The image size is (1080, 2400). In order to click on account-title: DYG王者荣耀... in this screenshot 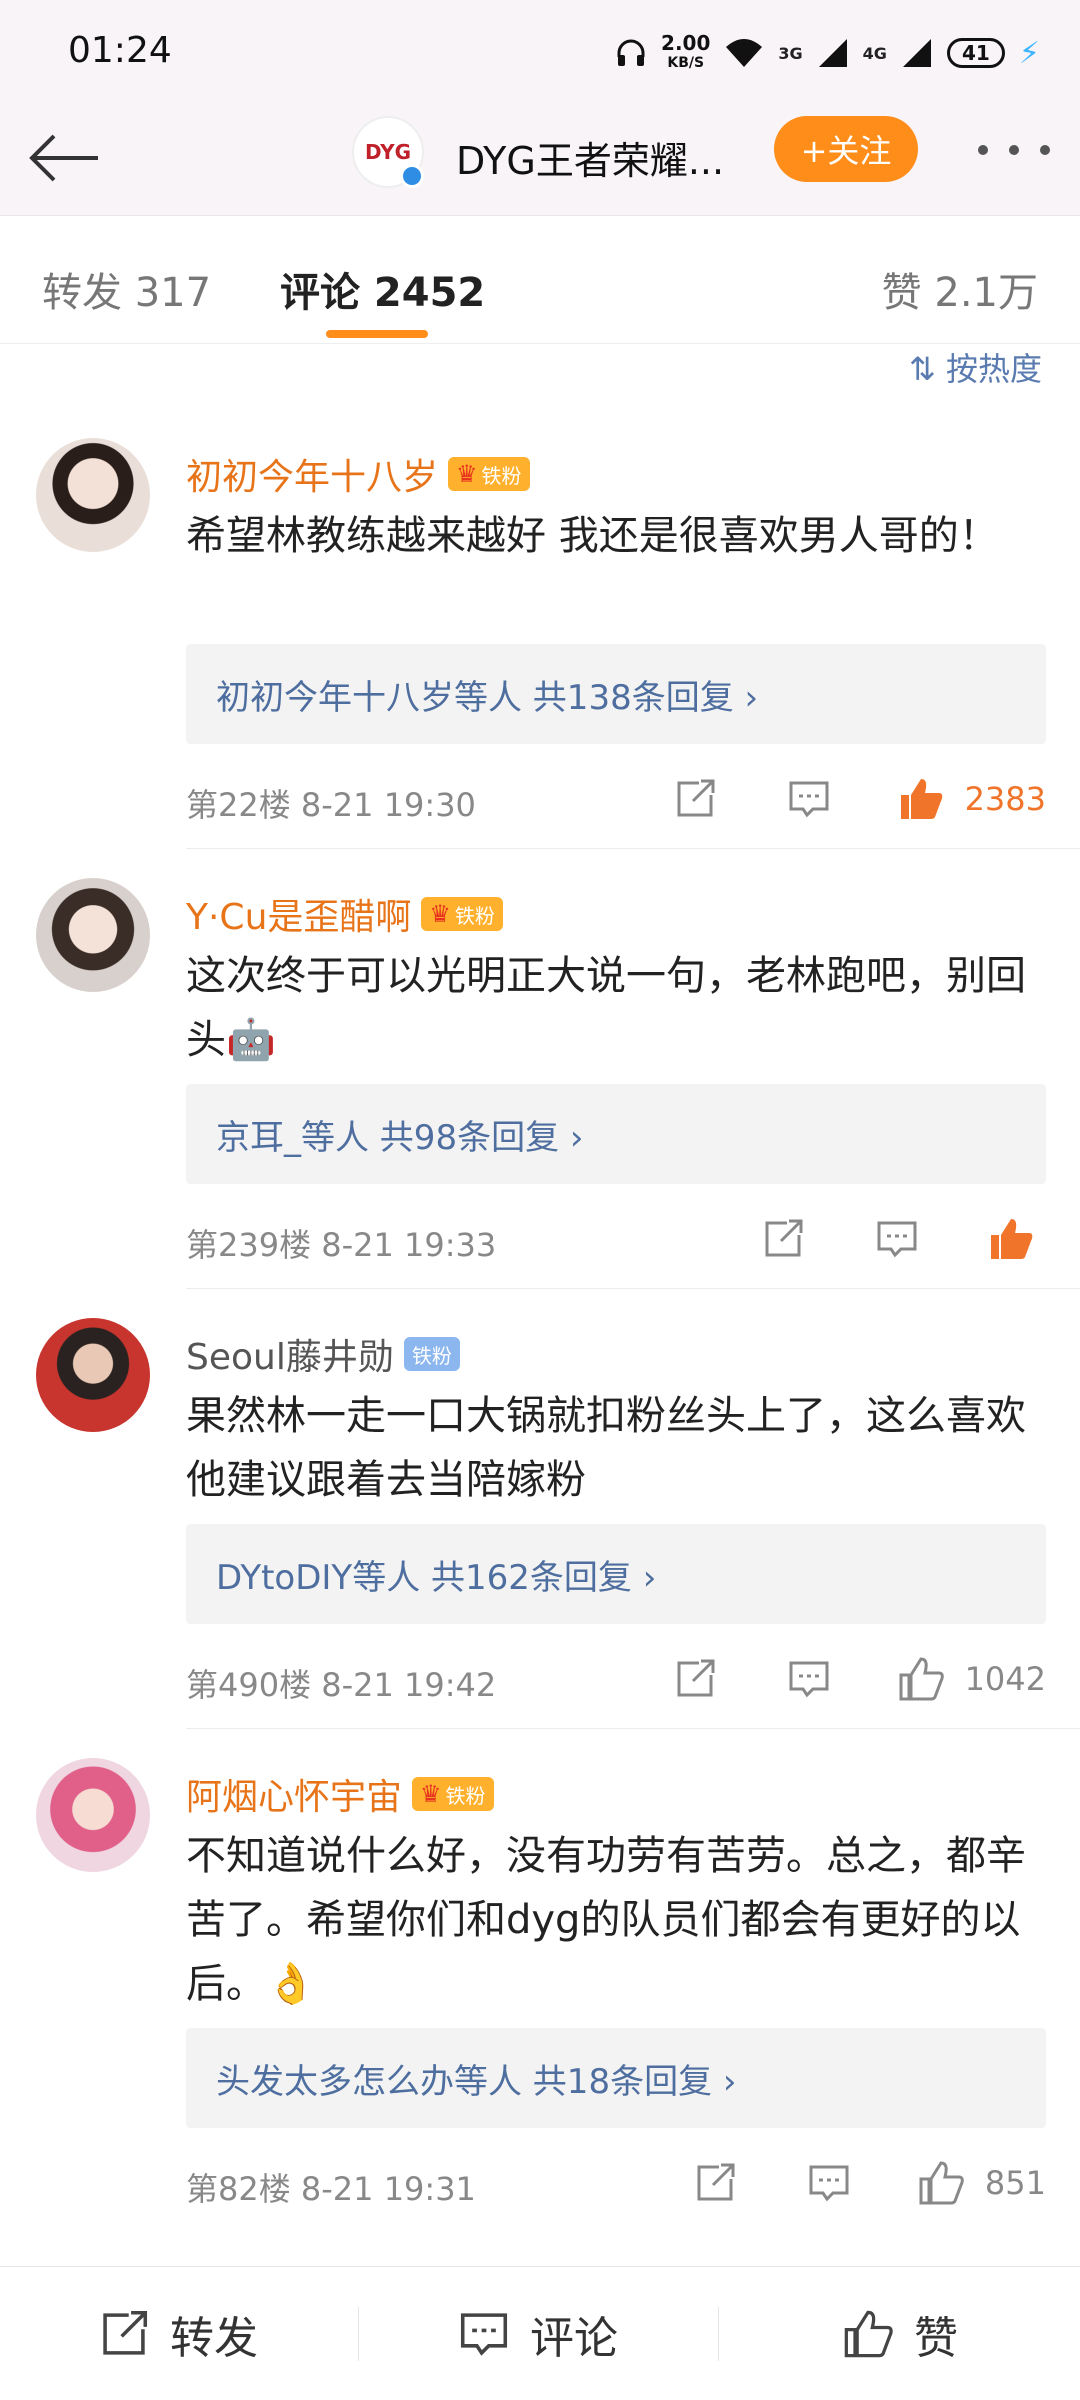, I will do `click(590, 157)`.